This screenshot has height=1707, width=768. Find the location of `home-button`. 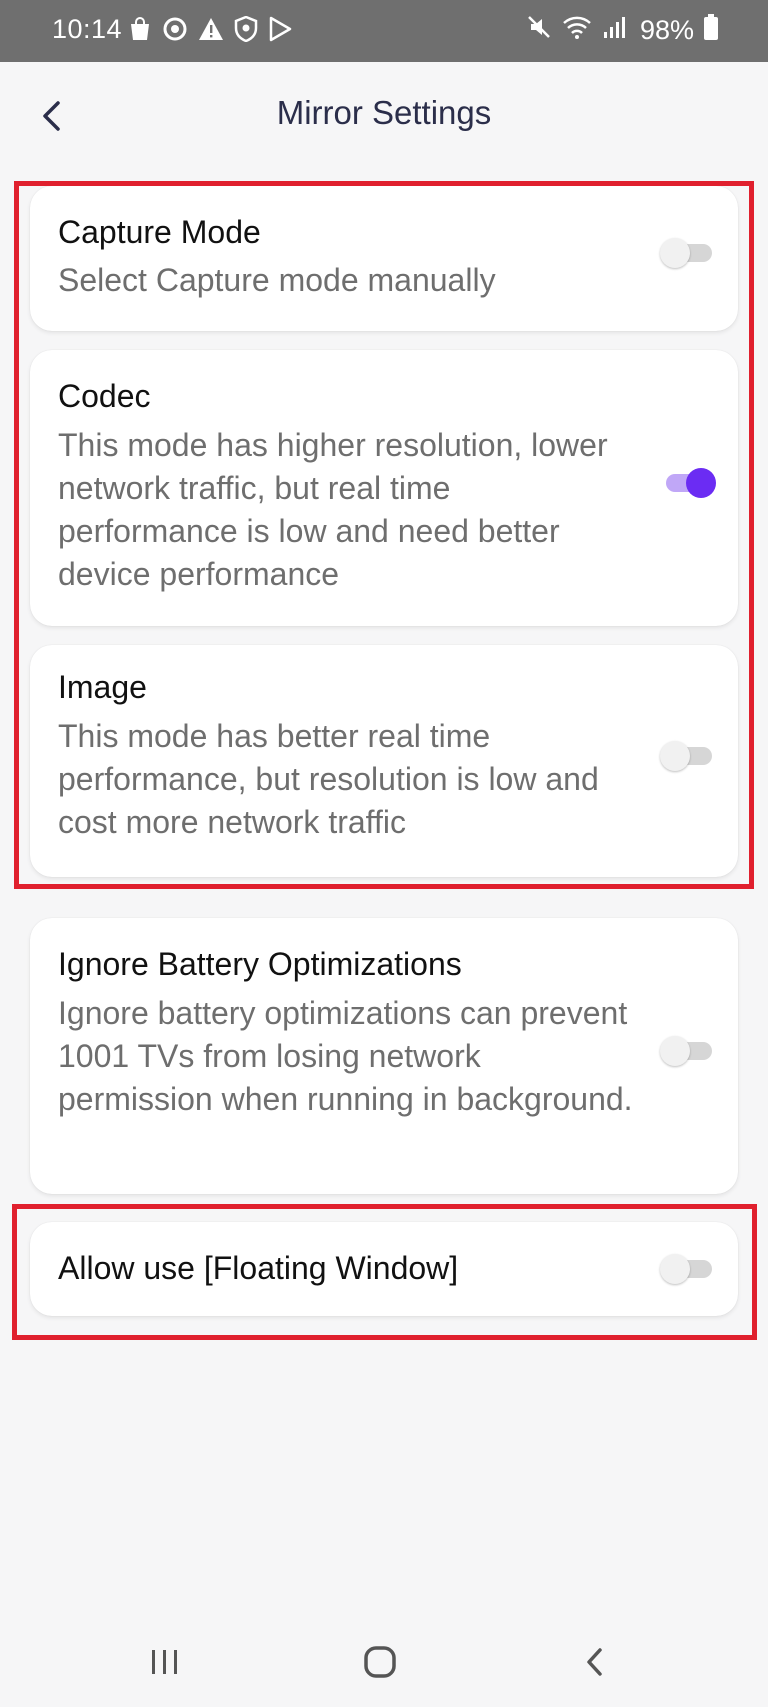

home-button is located at coordinates (380, 1662).